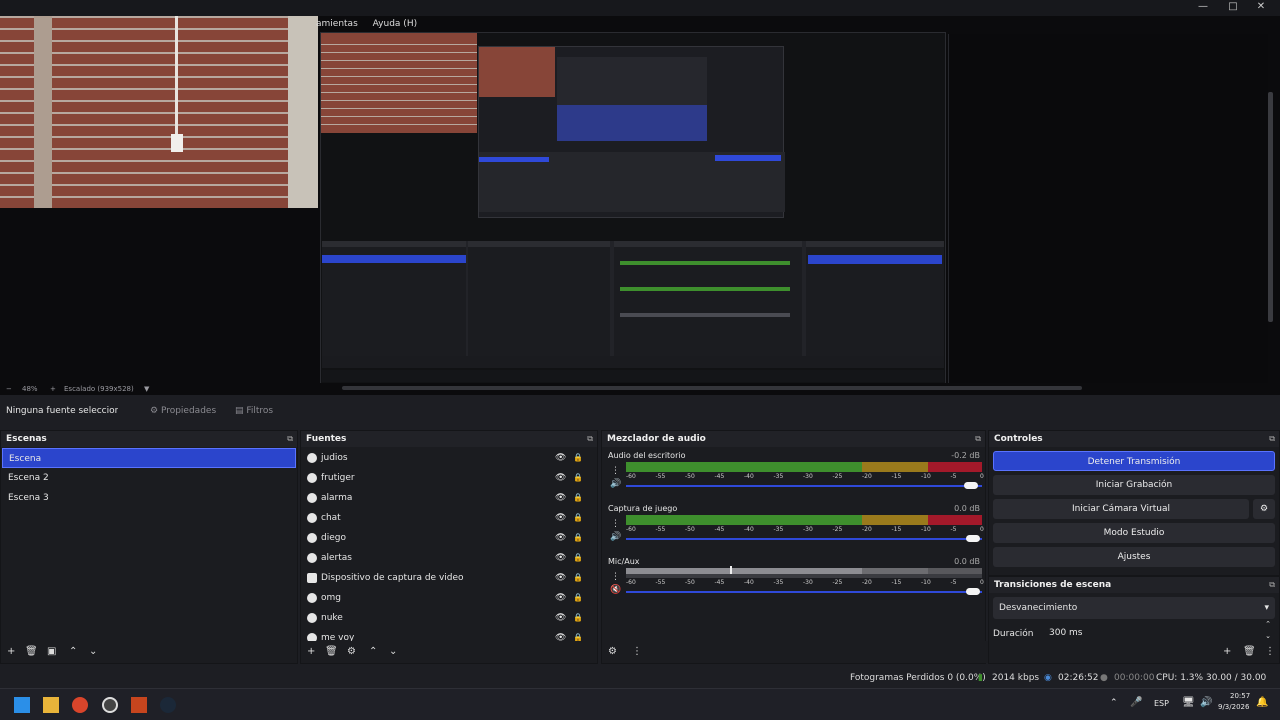 Image resolution: width=1280 pixels, height=720 pixels. I want to click on zoom-out-icon: −, so click(9, 389).